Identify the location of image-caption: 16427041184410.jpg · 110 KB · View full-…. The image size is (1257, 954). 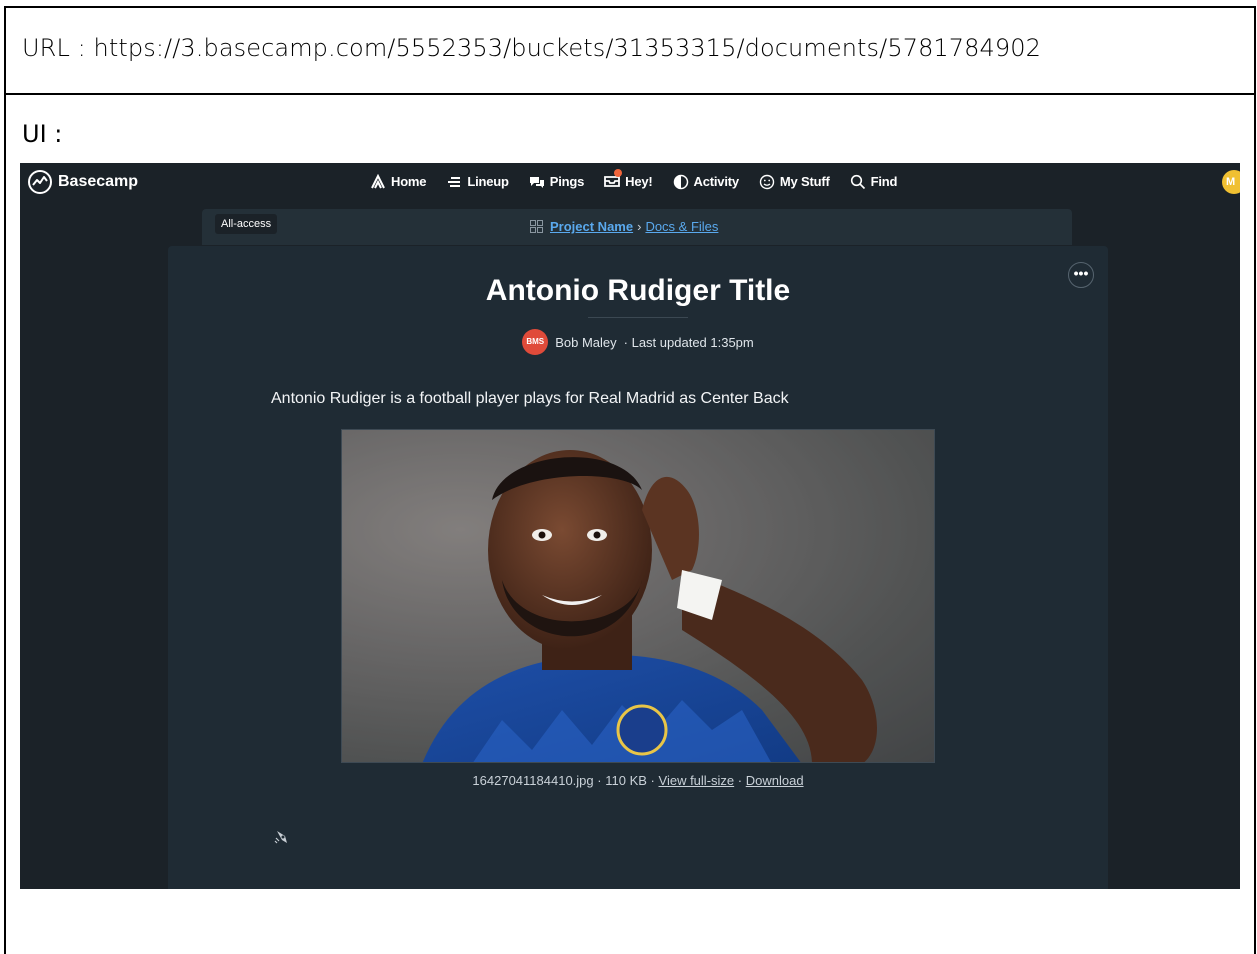
(638, 780).